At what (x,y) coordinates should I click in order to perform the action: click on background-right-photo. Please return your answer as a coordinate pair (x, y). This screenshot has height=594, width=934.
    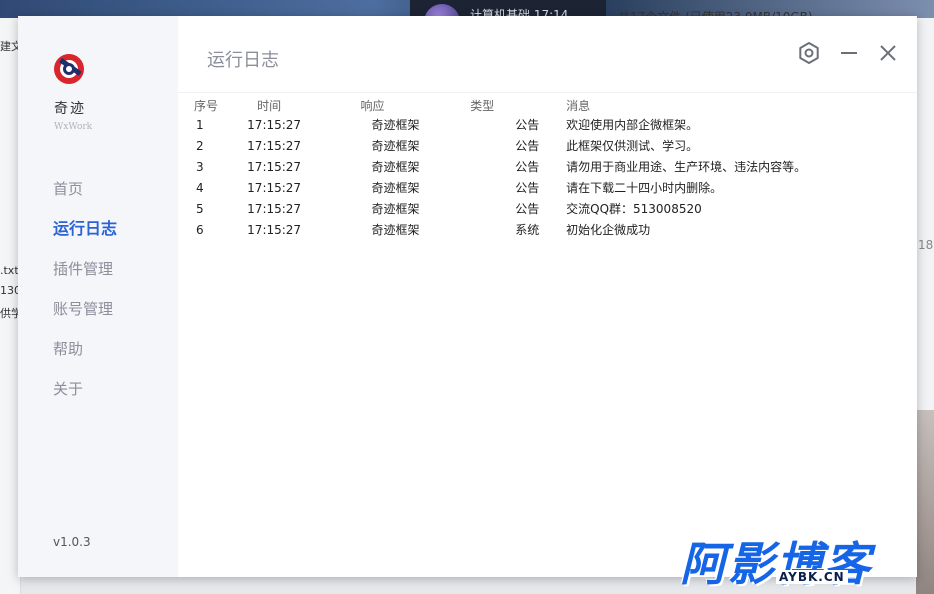
    Looking at the image, I should click on (925, 502).